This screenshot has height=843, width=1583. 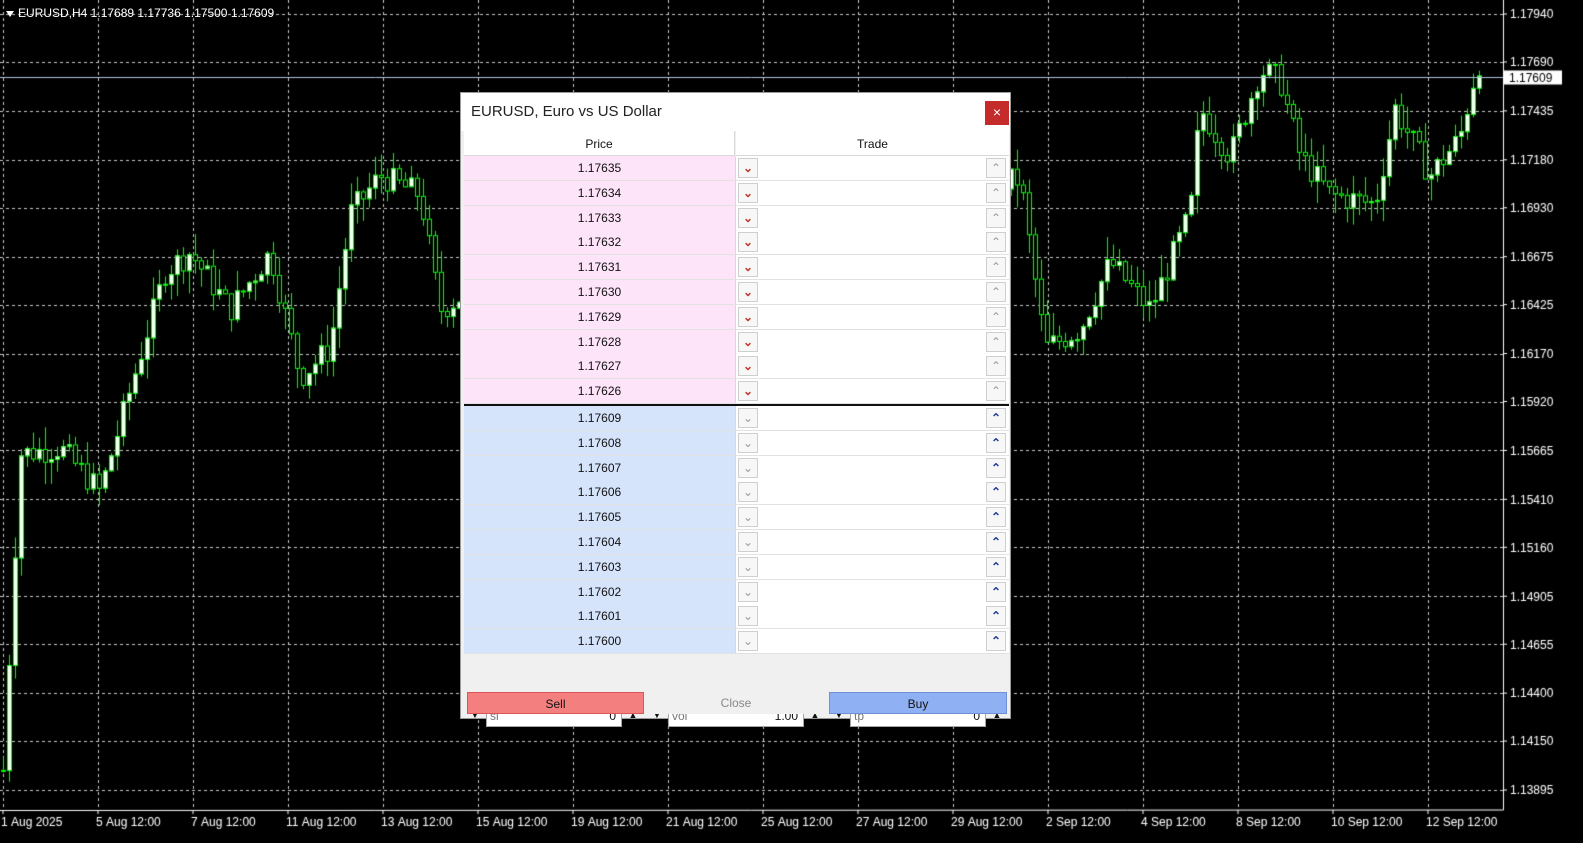 What do you see at coordinates (997, 113) in the screenshot?
I see `close-window-button: ×` at bounding box center [997, 113].